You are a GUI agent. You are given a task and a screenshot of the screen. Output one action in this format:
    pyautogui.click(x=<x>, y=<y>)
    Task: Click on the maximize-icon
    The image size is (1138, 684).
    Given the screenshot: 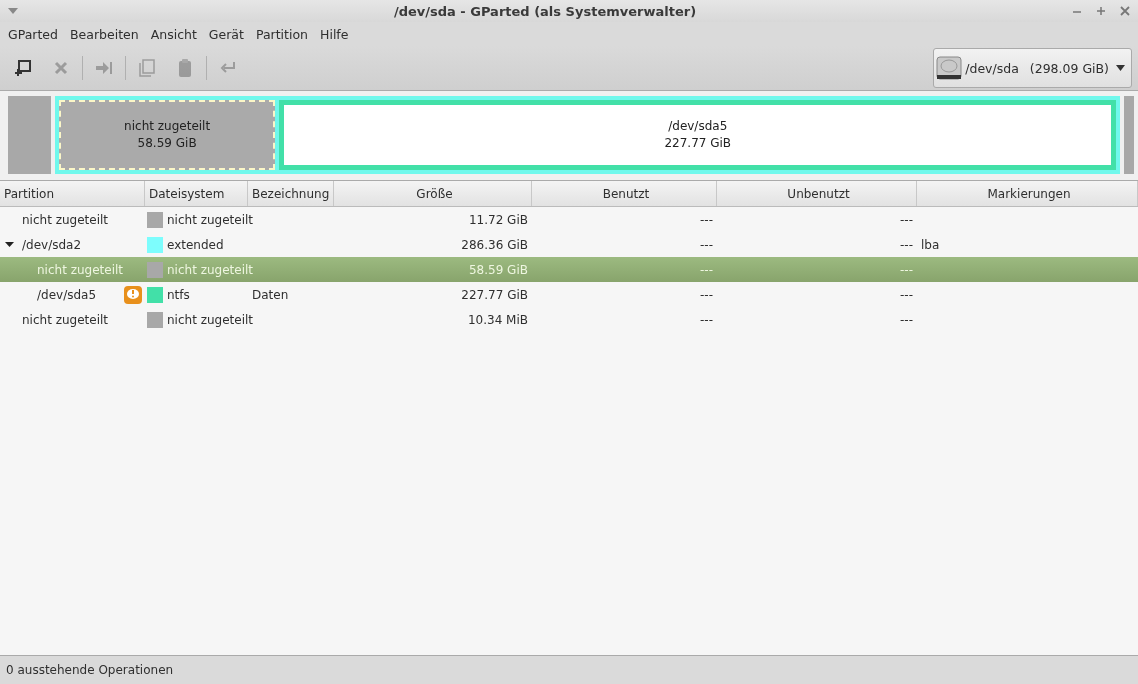 What is the action you would take?
    pyautogui.click(x=1101, y=11)
    